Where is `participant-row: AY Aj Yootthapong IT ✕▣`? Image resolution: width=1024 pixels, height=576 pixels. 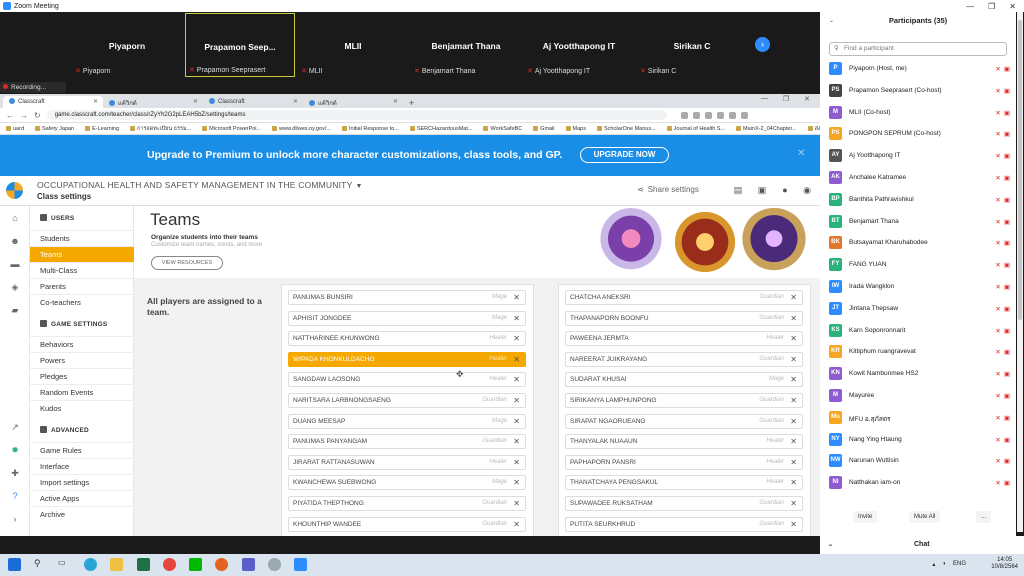 participant-row: AY Aj Yootthapong IT ✕▣ is located at coordinates (922, 156).